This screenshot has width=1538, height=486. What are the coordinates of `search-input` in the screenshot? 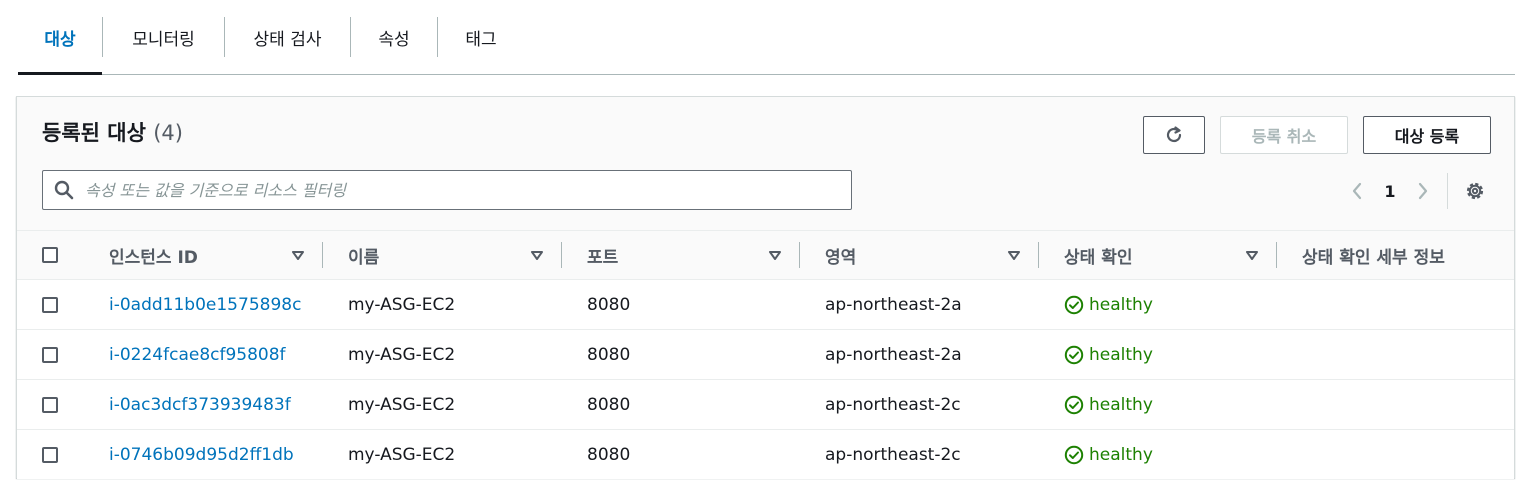 It's located at (467, 190).